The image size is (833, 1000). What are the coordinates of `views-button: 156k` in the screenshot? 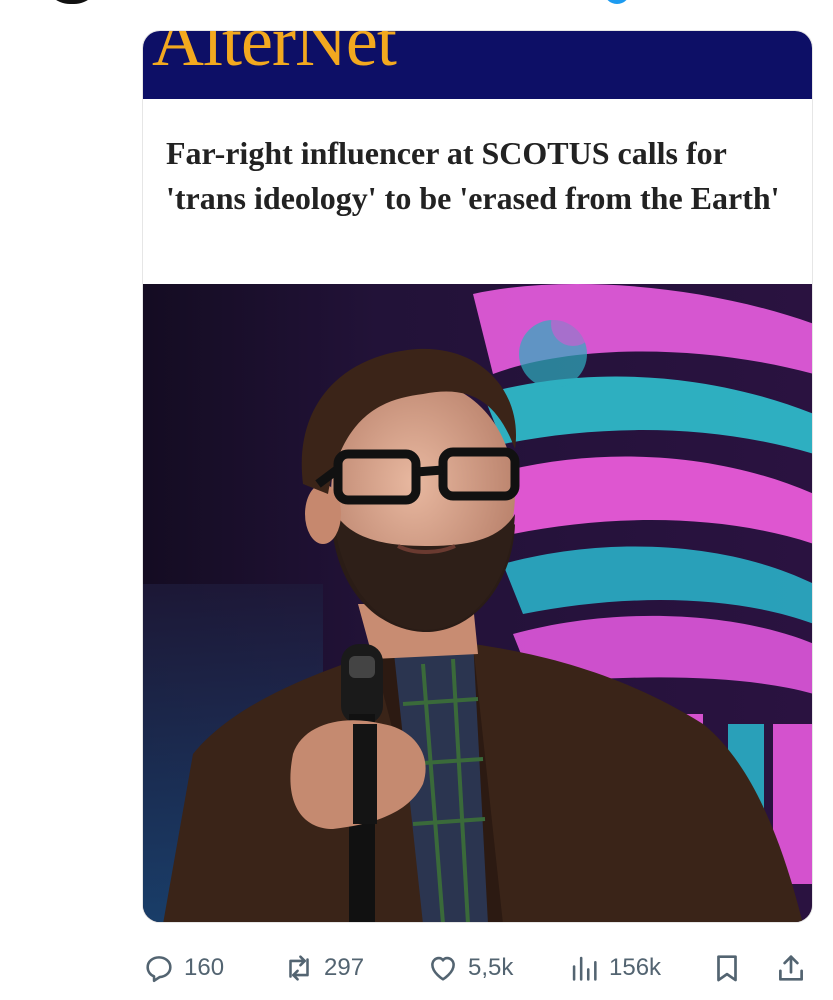 It's located at (614, 968).